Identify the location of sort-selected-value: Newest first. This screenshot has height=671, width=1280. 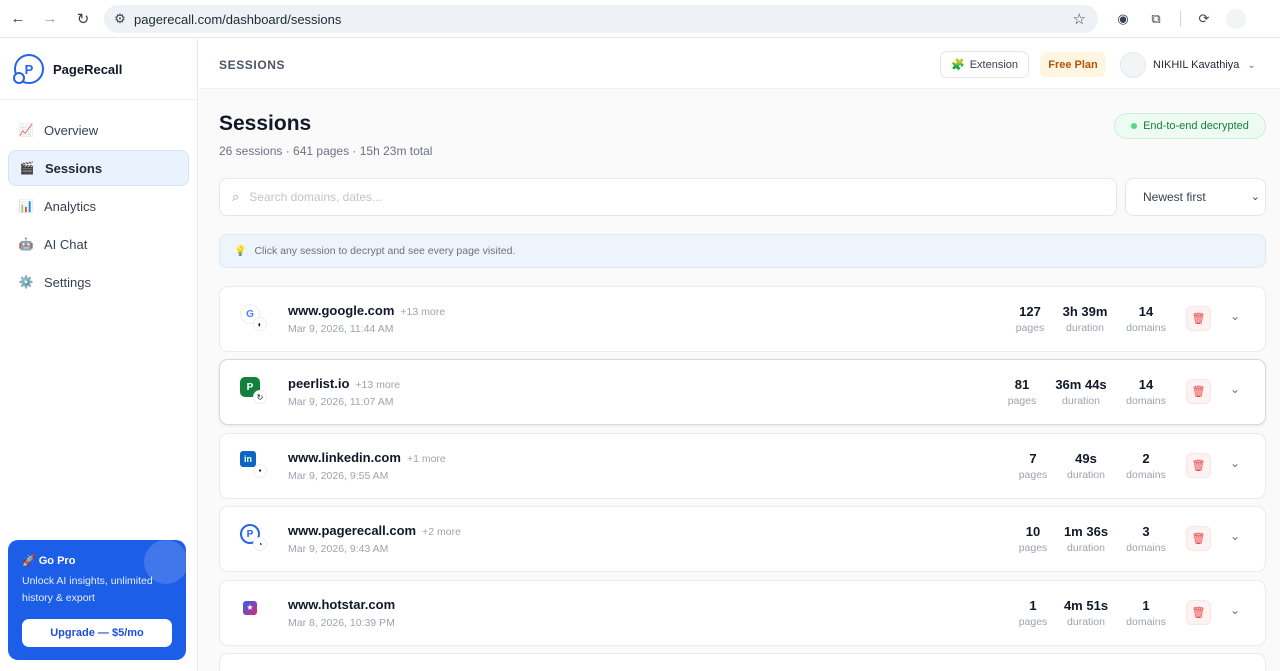
(1174, 197).